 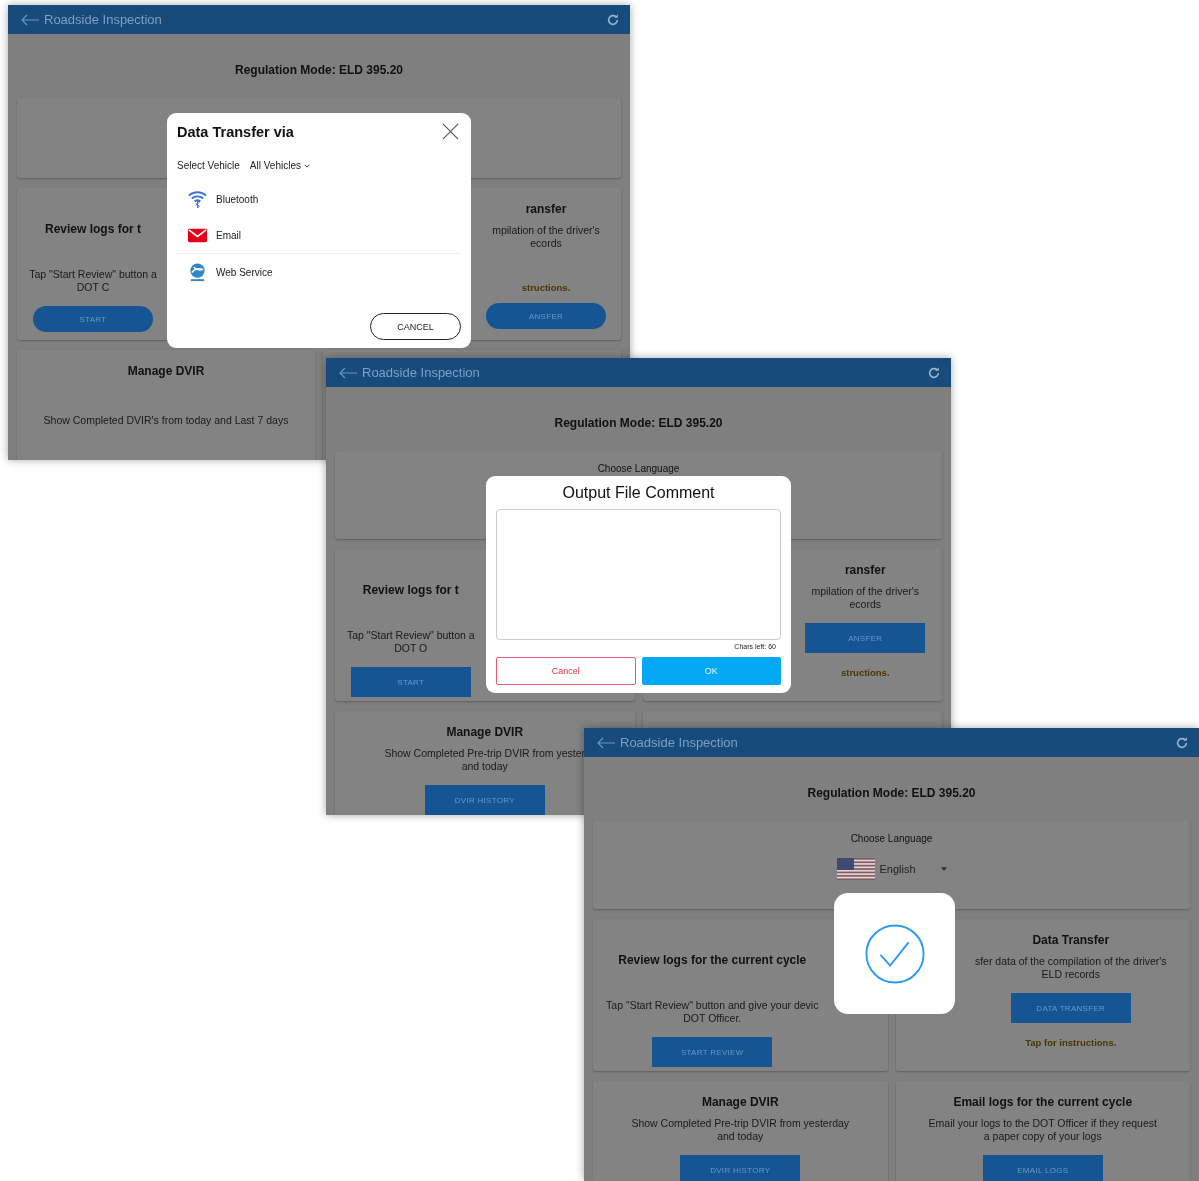 I want to click on globe-logo-icon, so click(x=197, y=272).